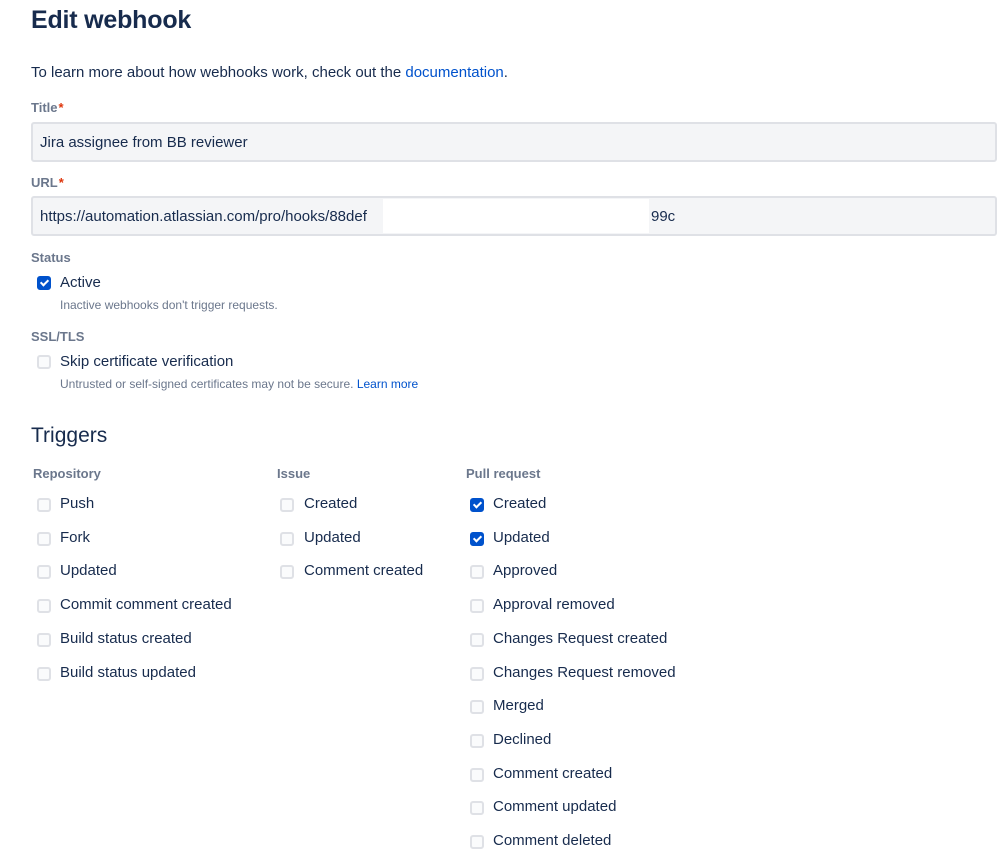 The image size is (999, 860). I want to click on pull-request-comment-updated-label: Comment updated, so click(554, 806).